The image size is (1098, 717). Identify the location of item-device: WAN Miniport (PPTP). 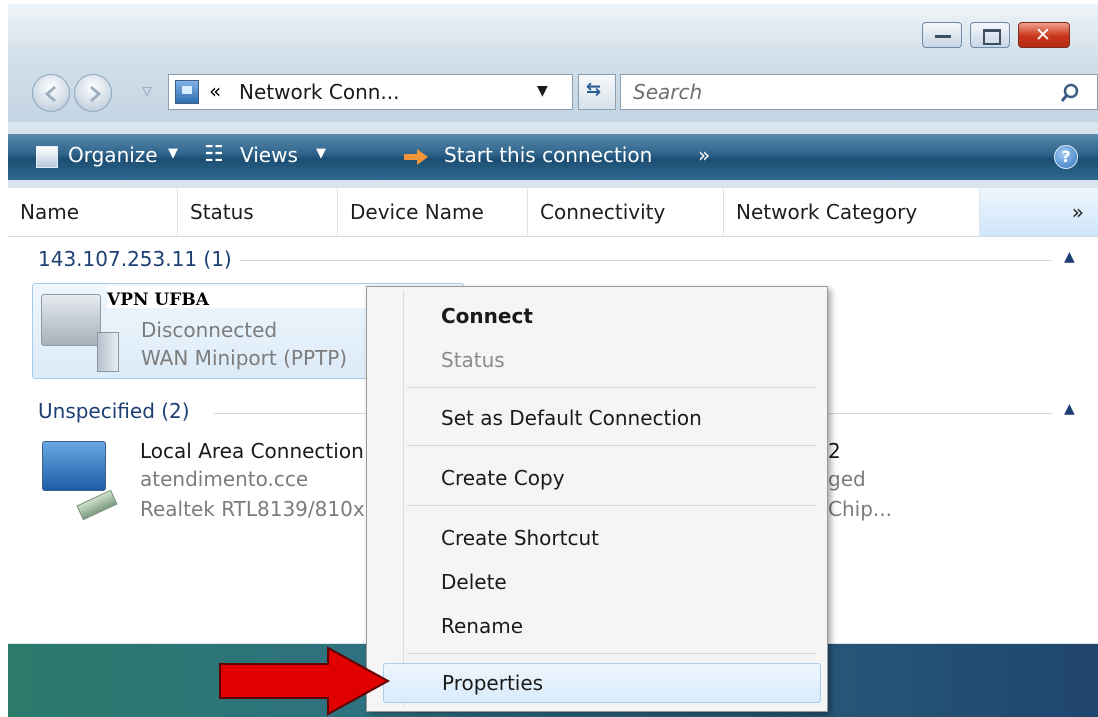
(244, 358).